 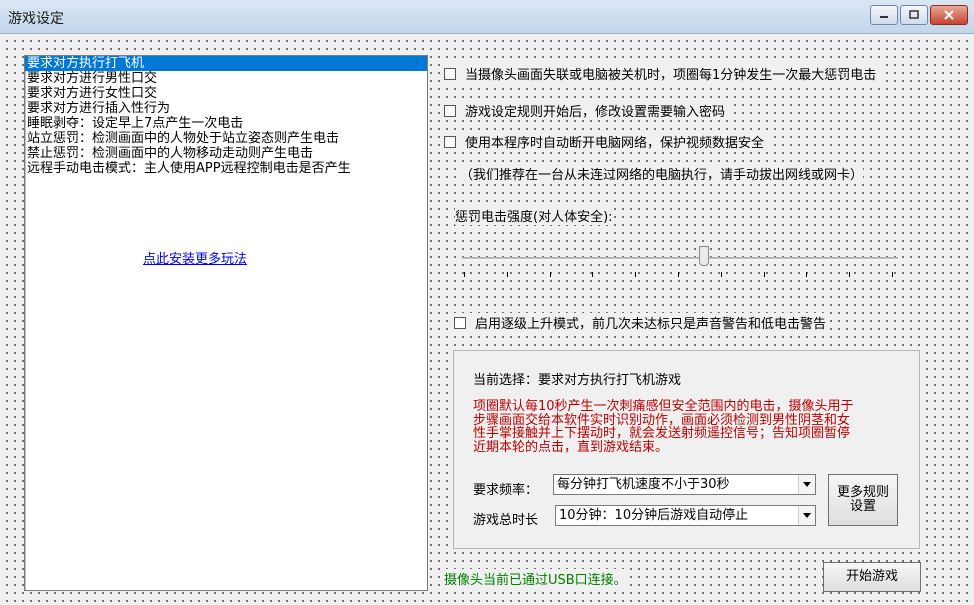 What do you see at coordinates (226, 168) in the screenshot?
I see `list-item: 远程手动电击模式：主人使用APP远程控制电击是否产生` at bounding box center [226, 168].